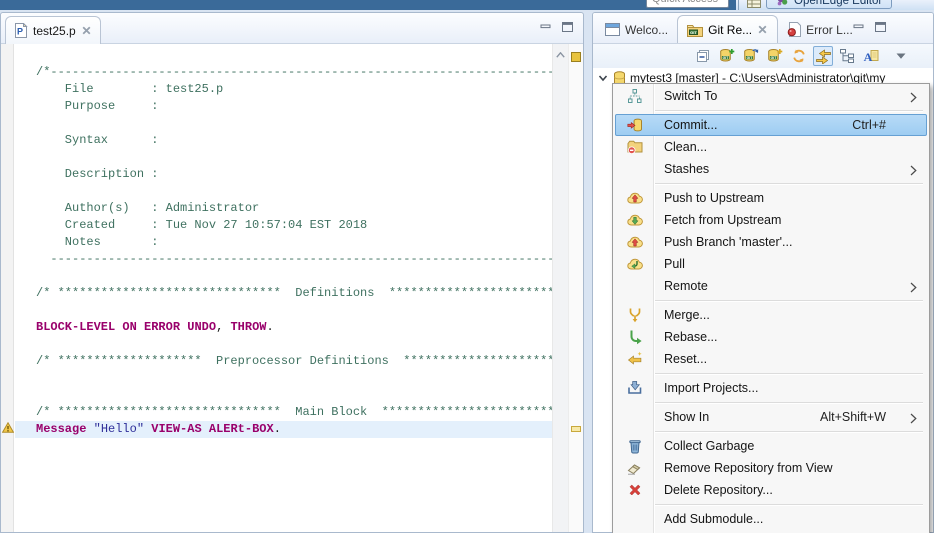 The height and width of the screenshot is (533, 934). Describe the element at coordinates (635, 388) in the screenshot. I see `import-icon` at that location.